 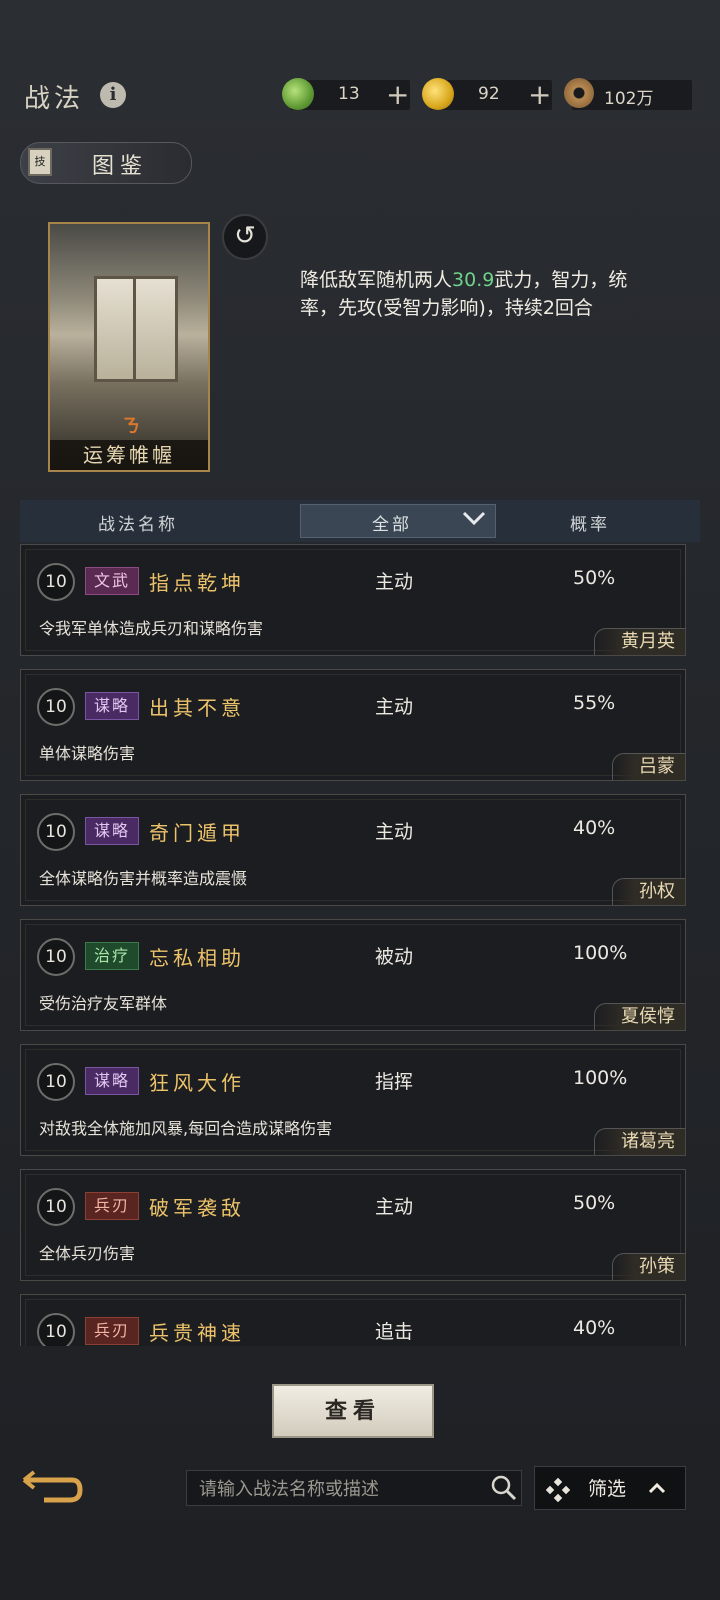 What do you see at coordinates (54, 99) in the screenshot?
I see `page-title: 战法` at bounding box center [54, 99].